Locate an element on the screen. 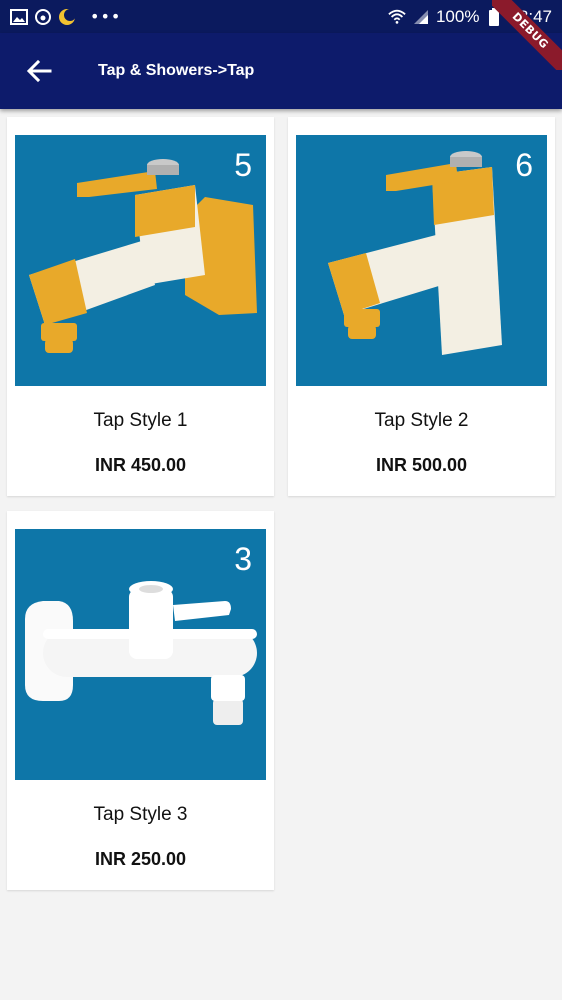  debug-banner-label: DEBUG is located at coordinates (527, 35).